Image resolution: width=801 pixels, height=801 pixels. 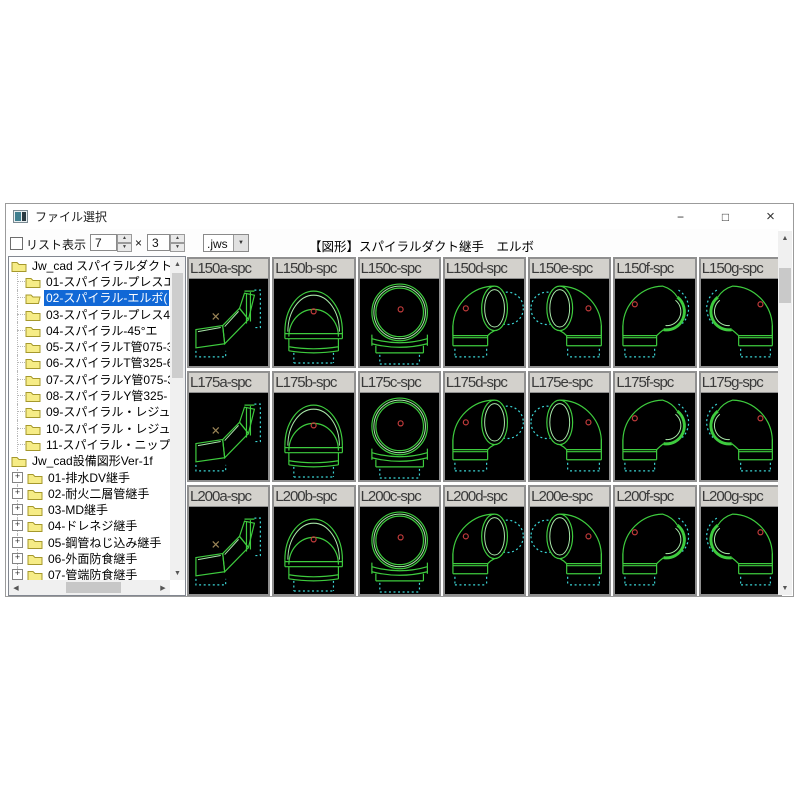 I want to click on list-view-label: リスト表示, so click(x=56, y=245).